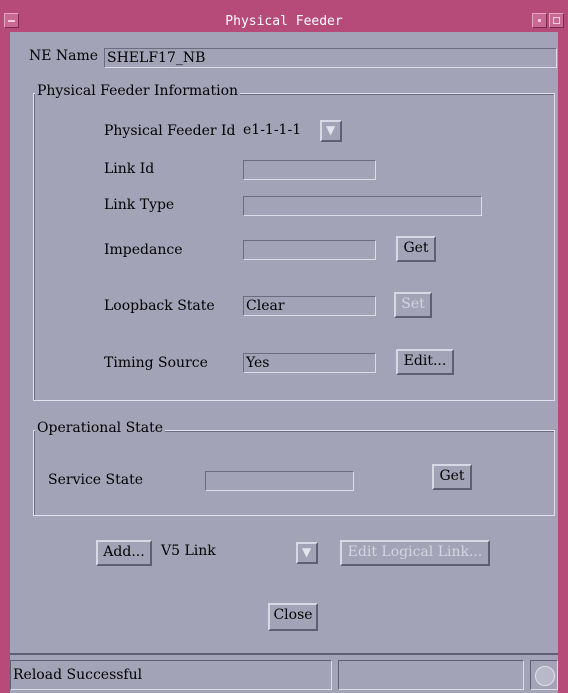 Image resolution: width=568 pixels, height=693 pixels. I want to click on link-select: V5 Link, so click(228, 552).